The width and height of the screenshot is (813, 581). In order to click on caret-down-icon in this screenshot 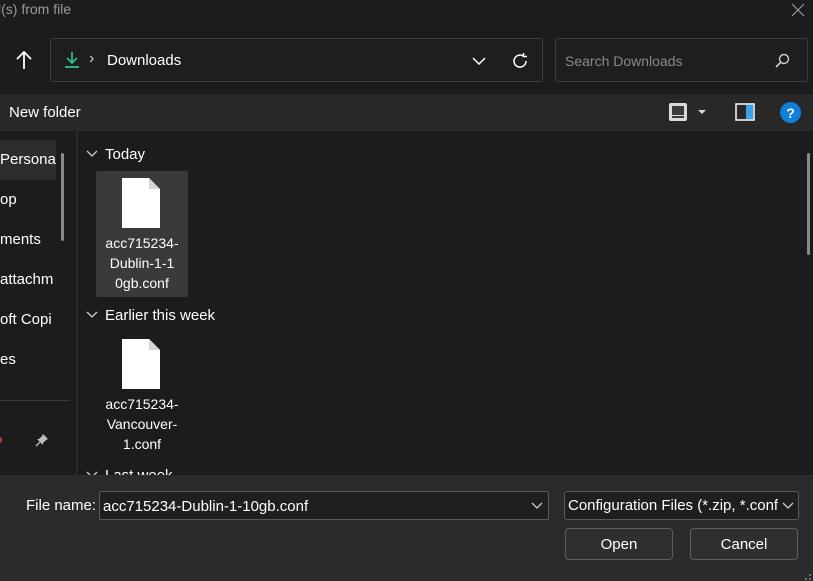, I will do `click(702, 112)`.